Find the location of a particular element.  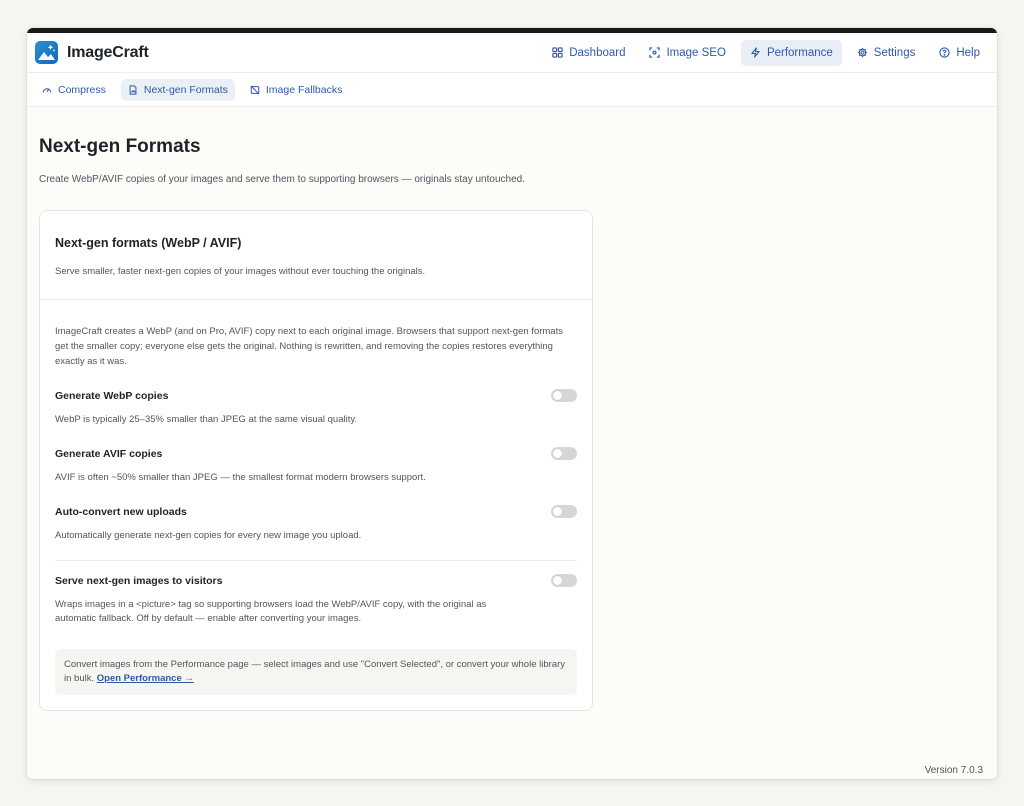

scan-icon is located at coordinates (655, 52).